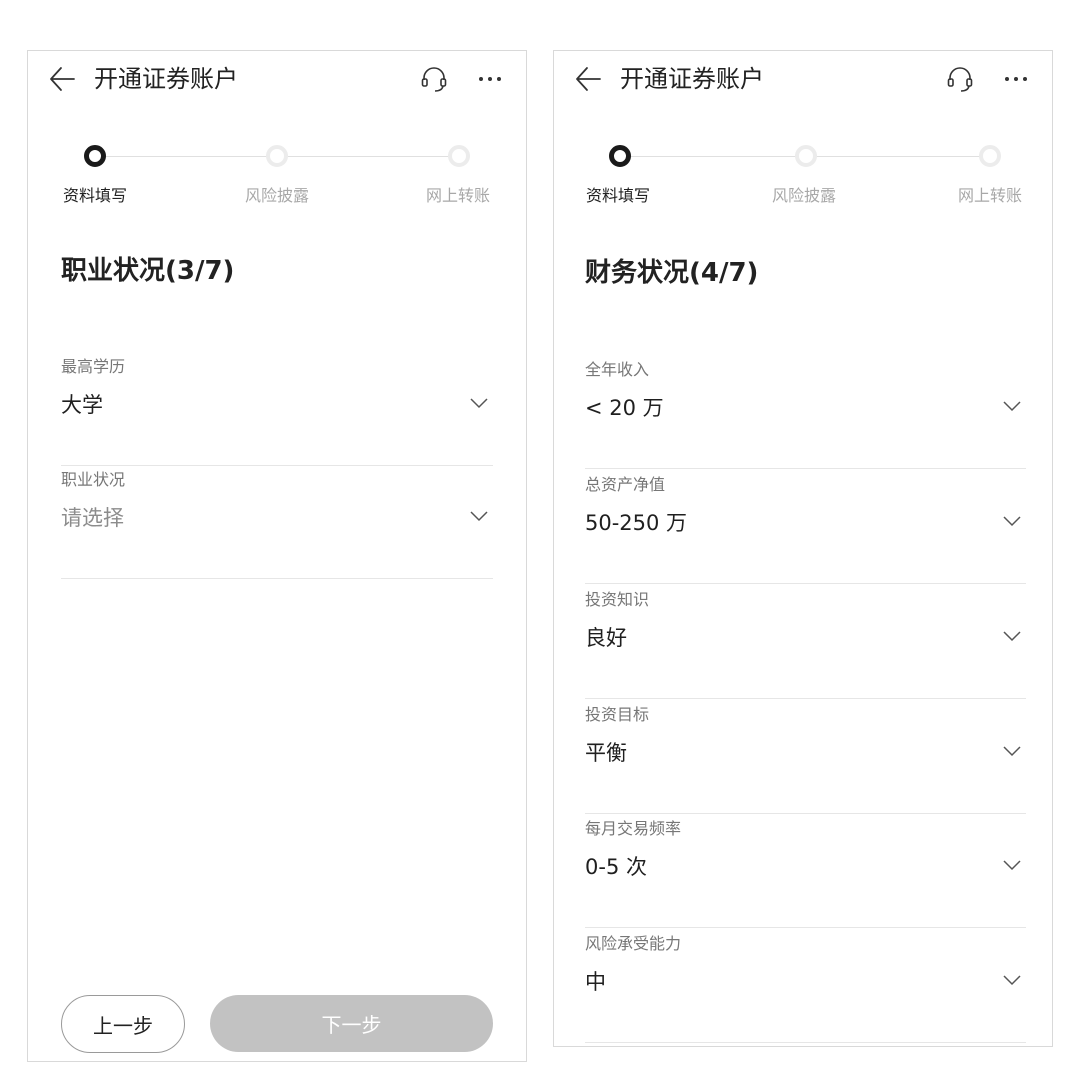 The height and width of the screenshot is (1078, 1080). Describe the element at coordinates (595, 982) in the screenshot. I see `field-value: 中` at that location.